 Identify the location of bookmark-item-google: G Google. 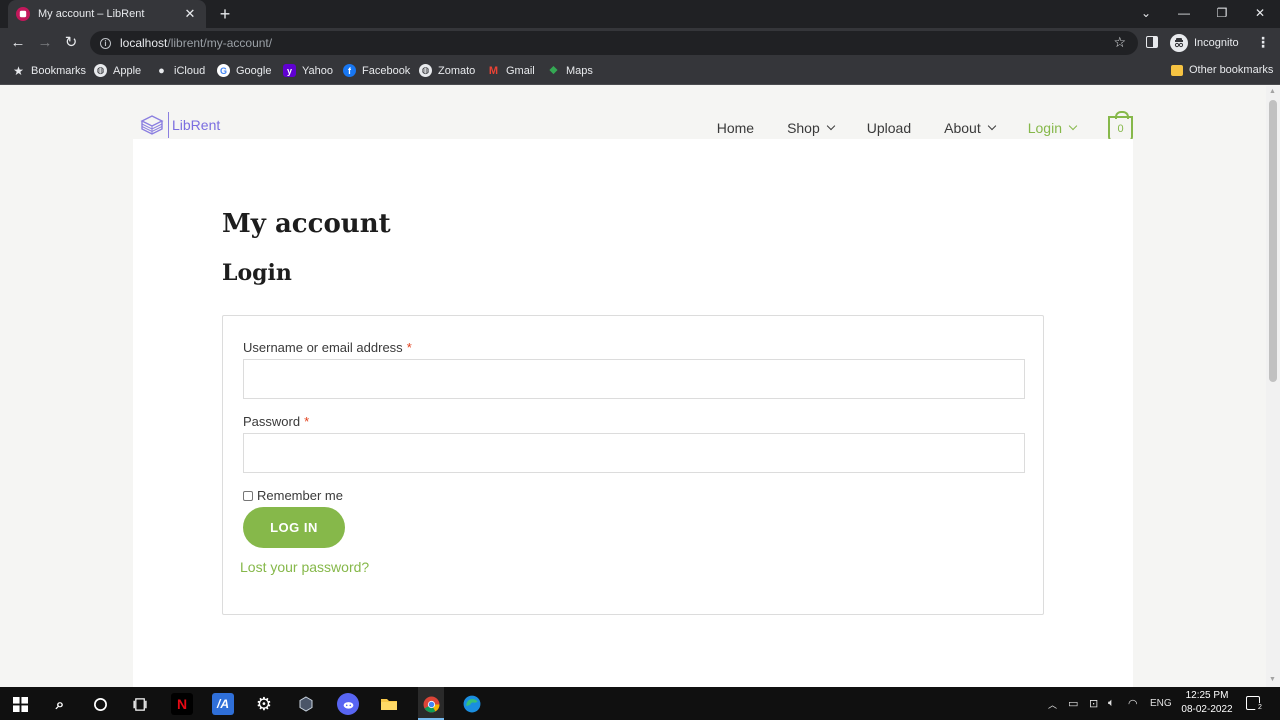
(244, 70).